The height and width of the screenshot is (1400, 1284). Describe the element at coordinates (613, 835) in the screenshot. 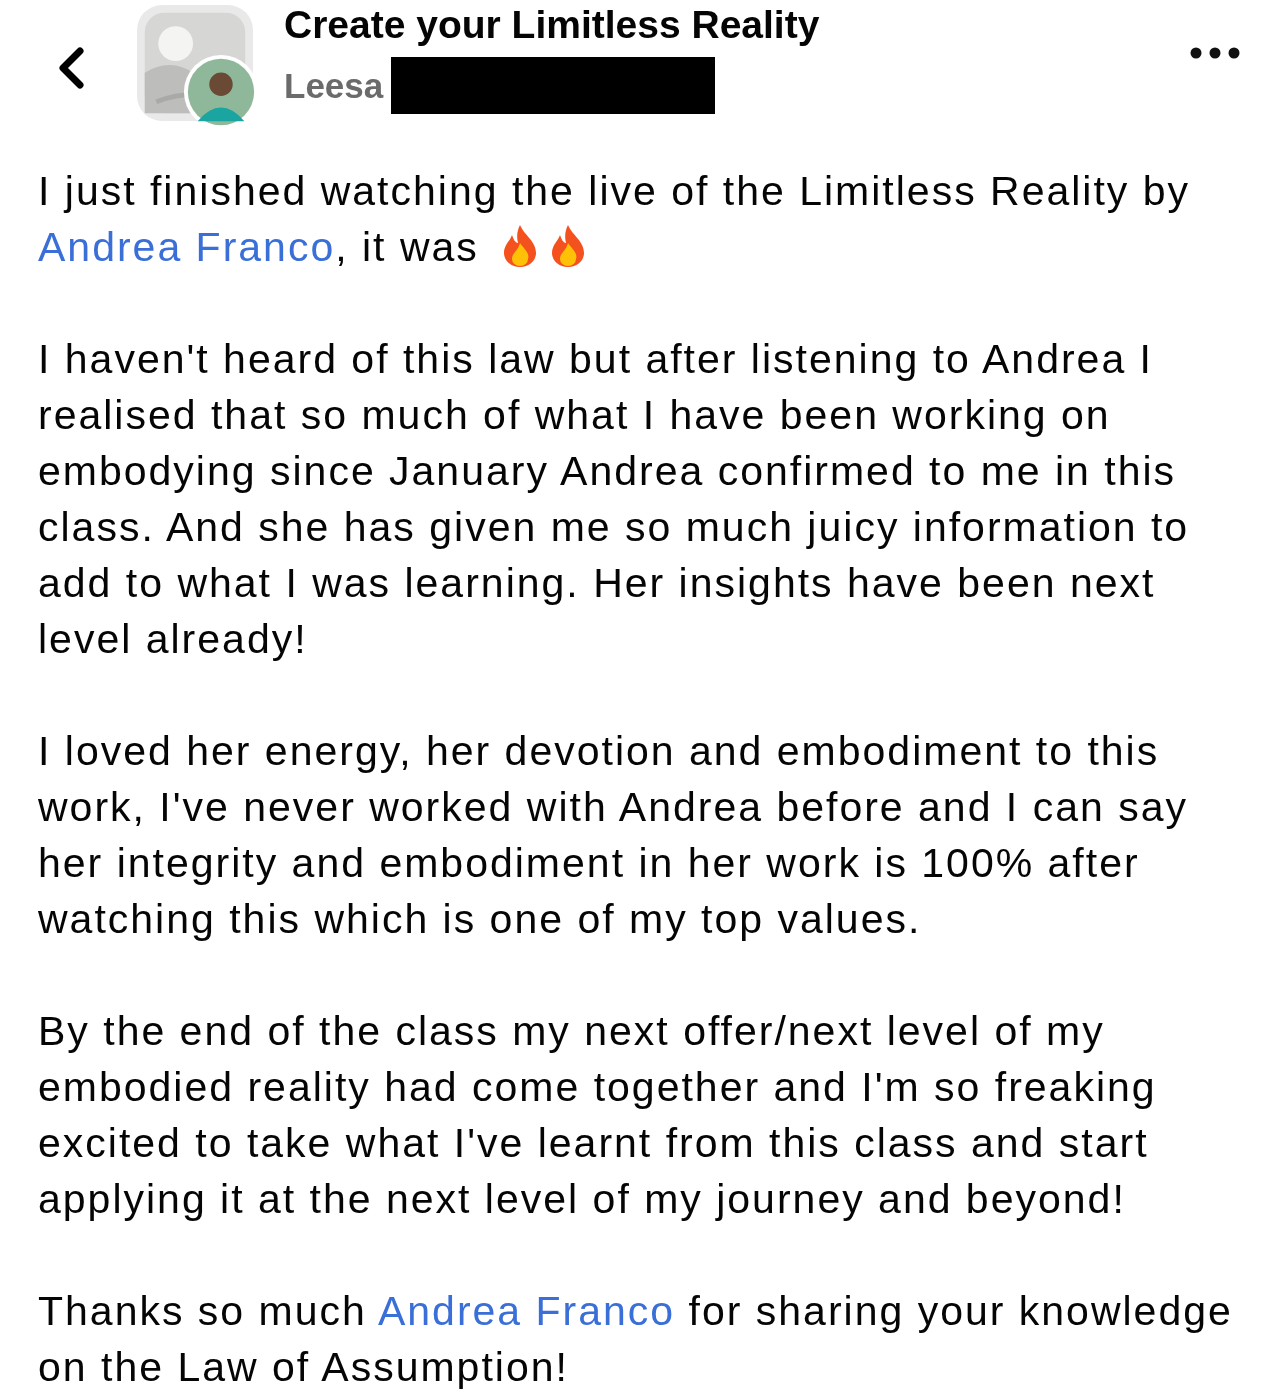

I see `post-paragraph: I loved her energy, her devotion and embodiment to this work, I've never worked with Andrea before and I can say her integrity and embodiment in her work is 100% after watching this which is one of my top values.` at that location.